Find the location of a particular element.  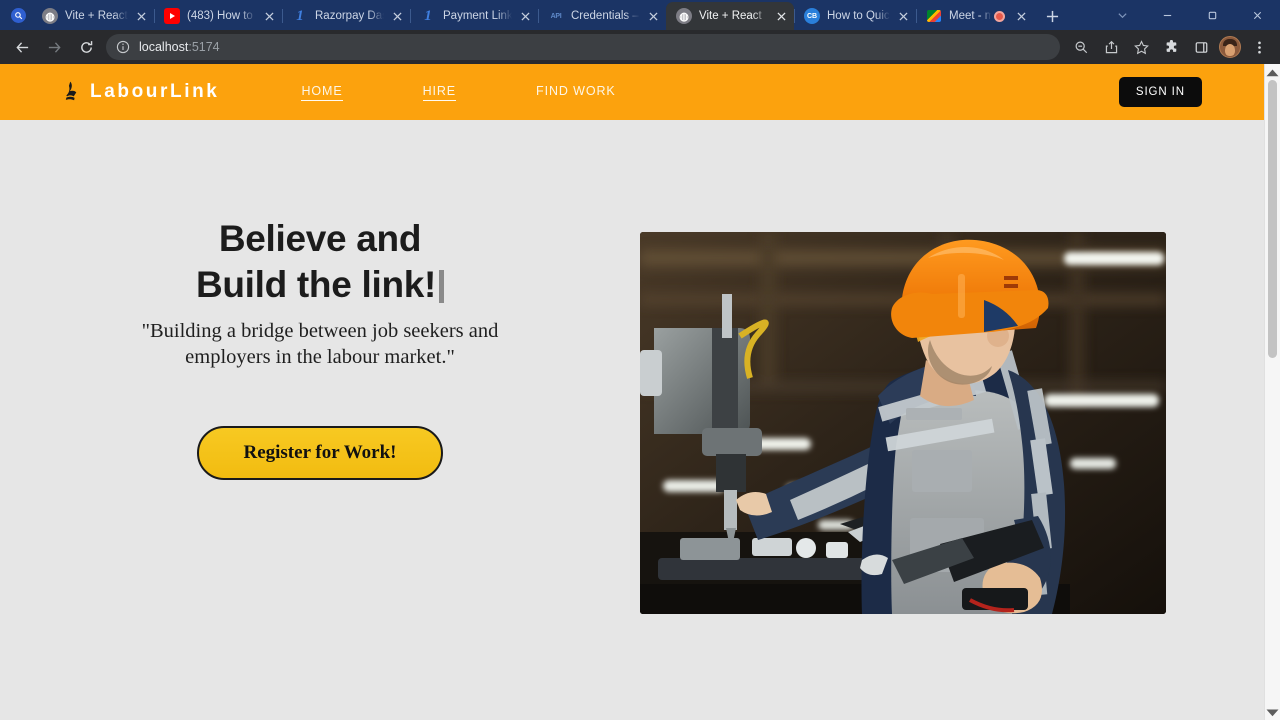

browser-tab: CB How to Quickly is located at coordinates (855, 16).